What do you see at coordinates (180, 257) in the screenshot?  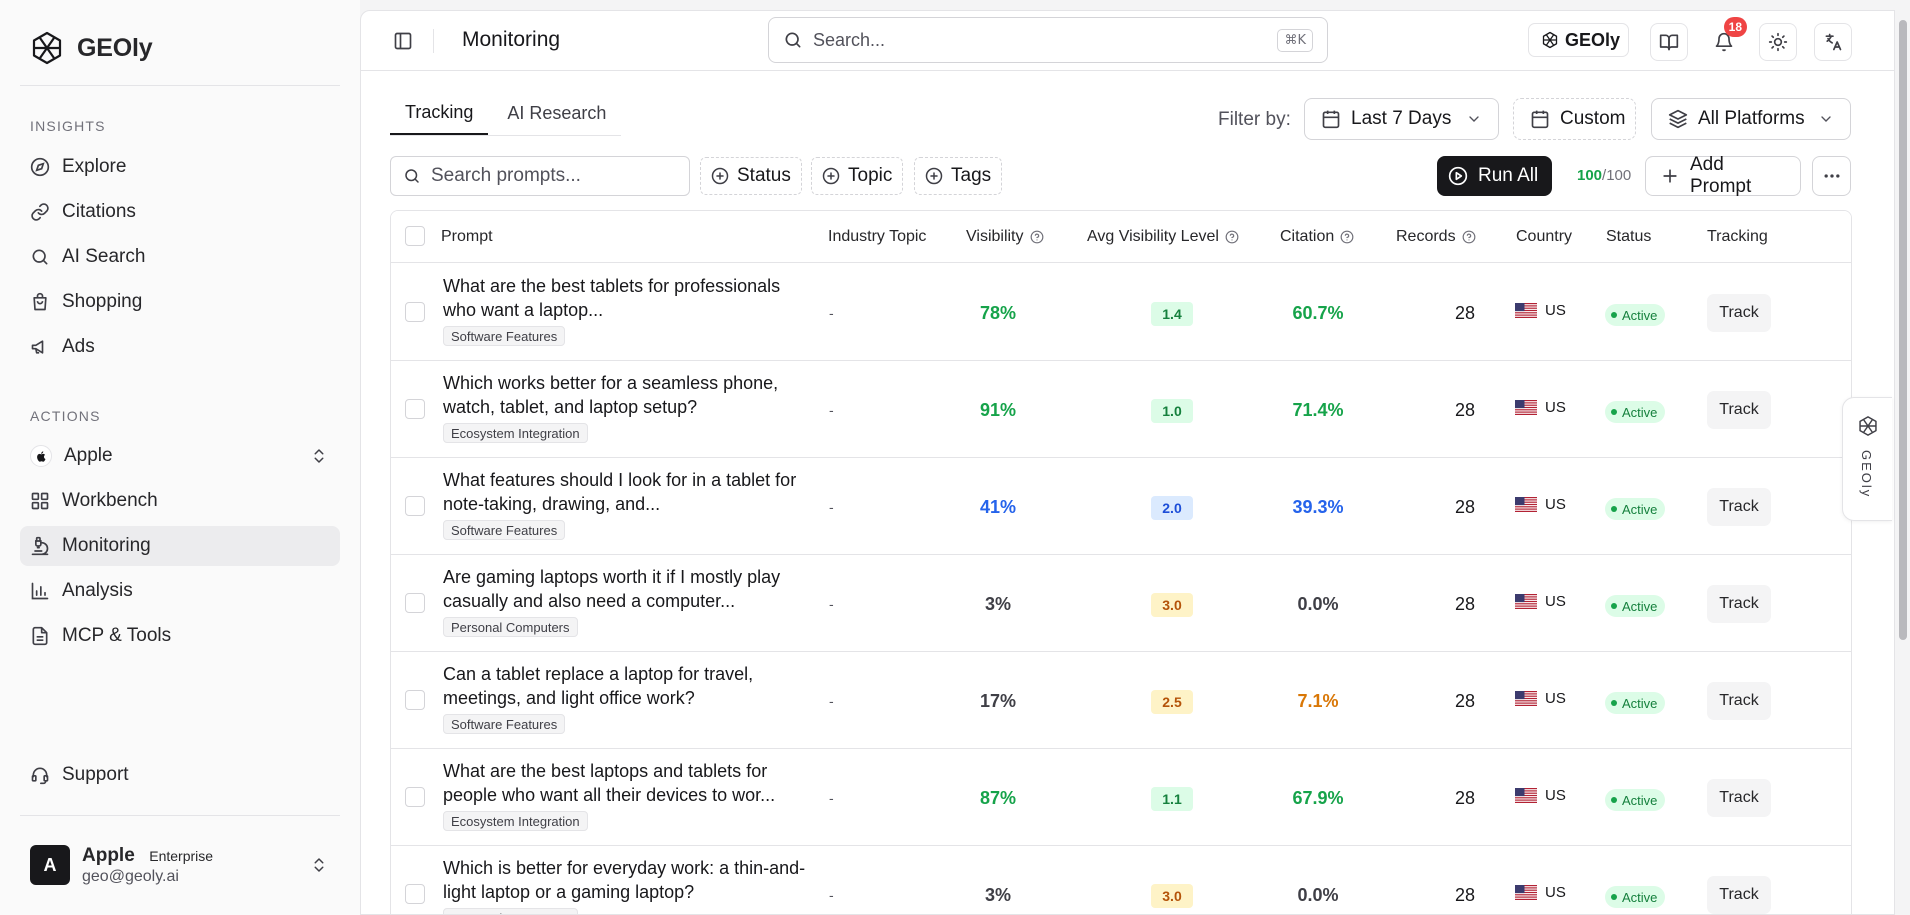 I see `sidebar-item-ai-search: AI Search` at bounding box center [180, 257].